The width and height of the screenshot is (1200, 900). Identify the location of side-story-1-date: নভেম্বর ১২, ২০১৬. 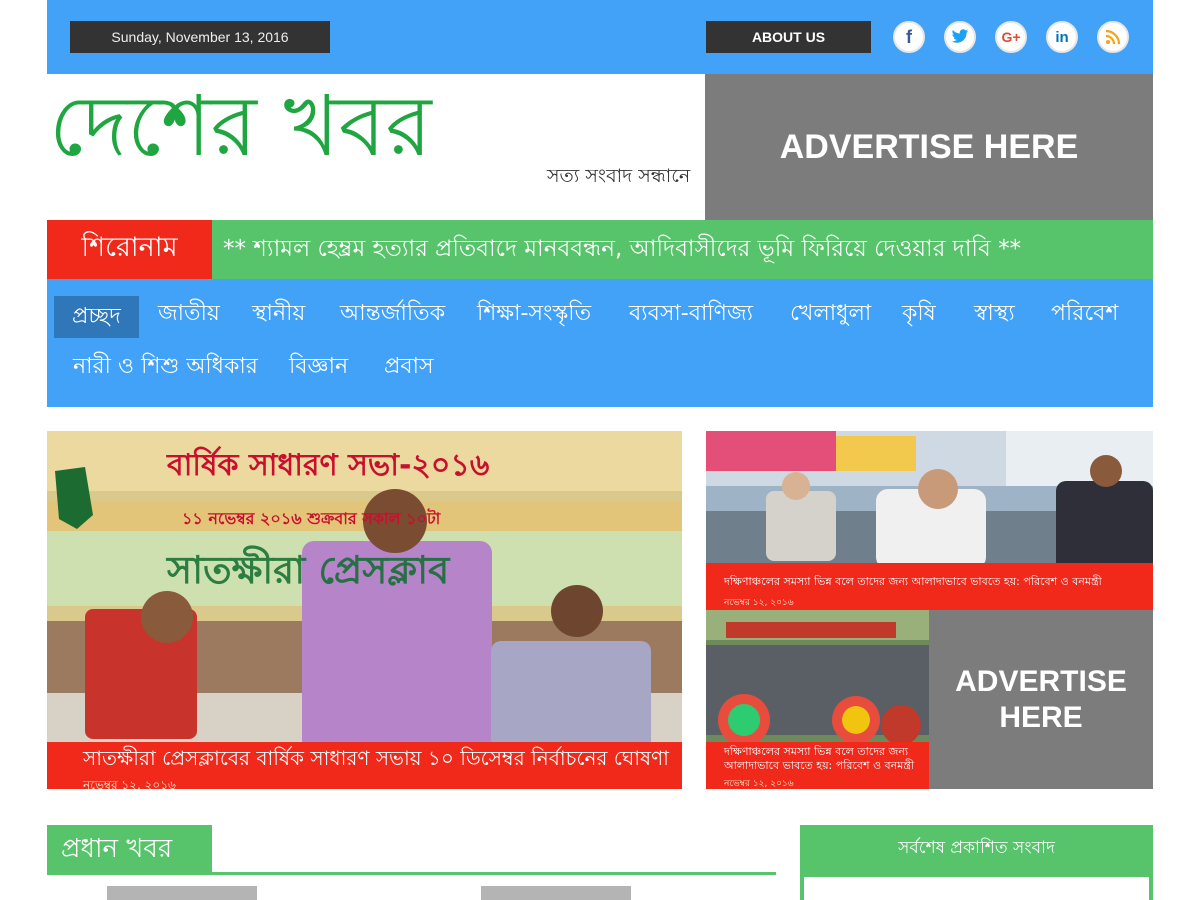
(759, 603).